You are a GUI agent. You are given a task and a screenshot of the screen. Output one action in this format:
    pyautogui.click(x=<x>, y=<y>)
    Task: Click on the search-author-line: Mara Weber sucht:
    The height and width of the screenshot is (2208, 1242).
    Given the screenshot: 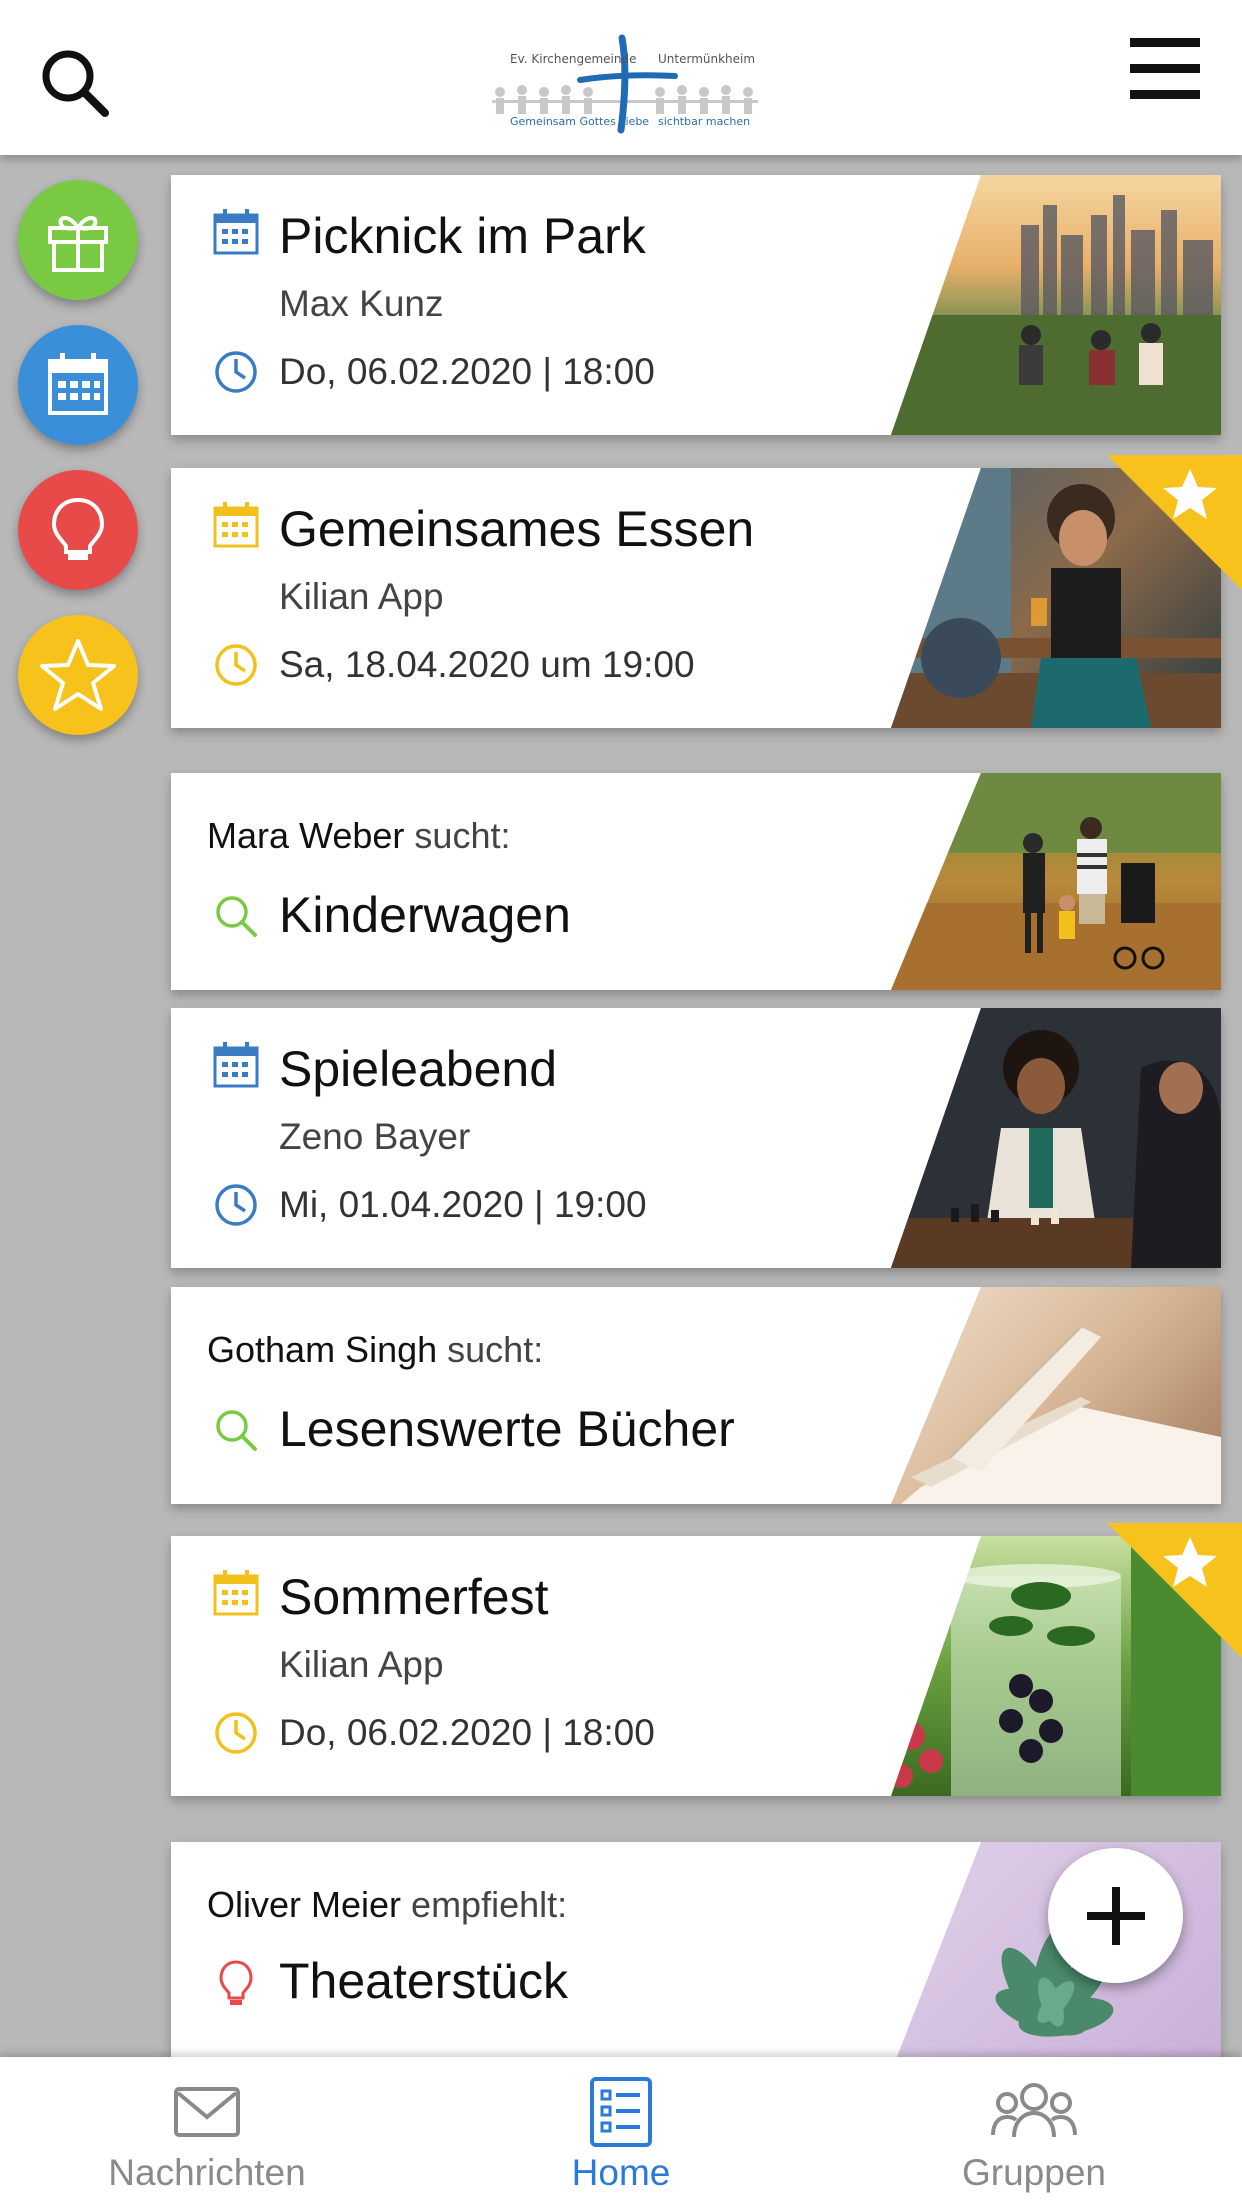 What is the action you would take?
    pyautogui.click(x=358, y=836)
    